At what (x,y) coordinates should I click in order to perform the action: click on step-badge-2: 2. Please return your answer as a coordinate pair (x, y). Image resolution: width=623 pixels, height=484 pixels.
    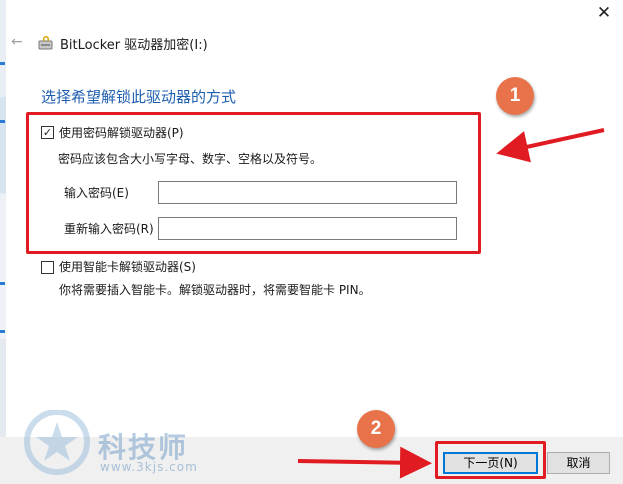
    Looking at the image, I should click on (376, 429).